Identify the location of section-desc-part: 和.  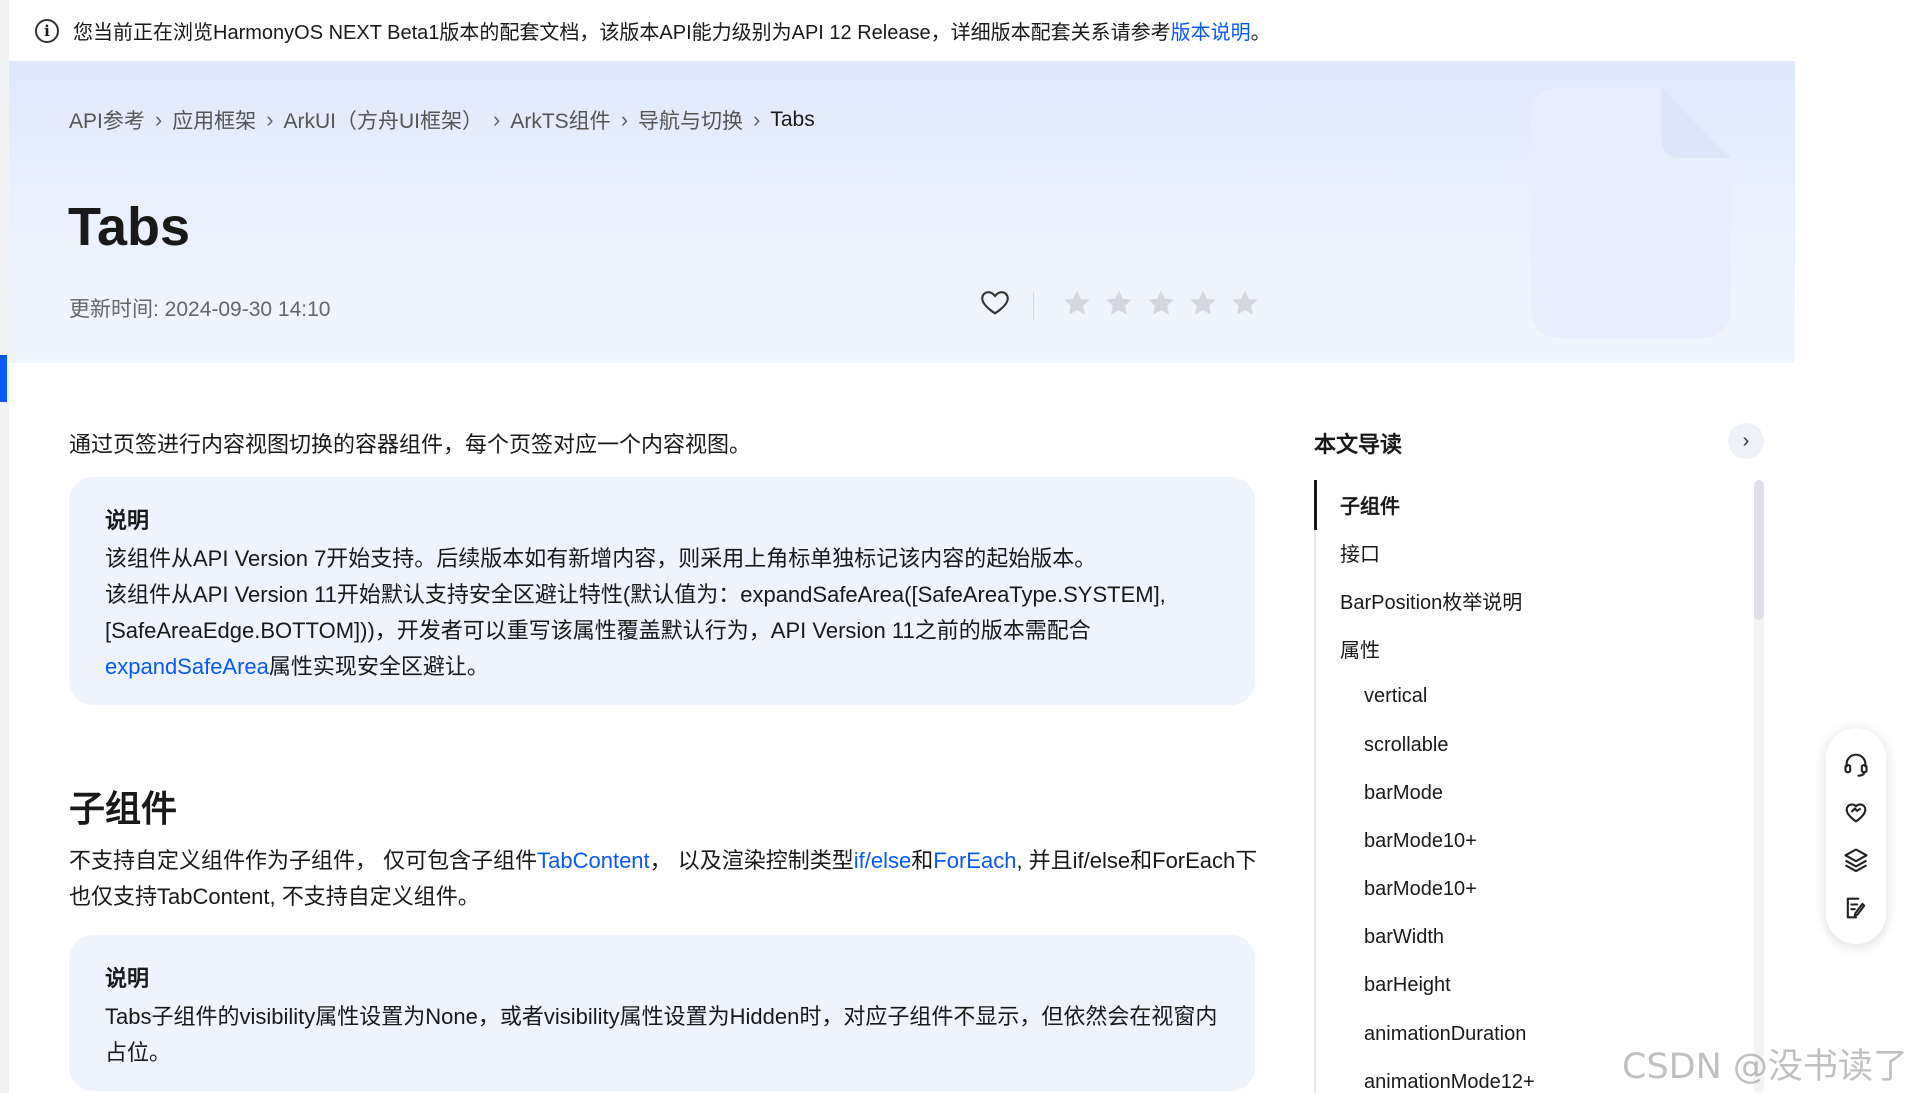
(922, 860).